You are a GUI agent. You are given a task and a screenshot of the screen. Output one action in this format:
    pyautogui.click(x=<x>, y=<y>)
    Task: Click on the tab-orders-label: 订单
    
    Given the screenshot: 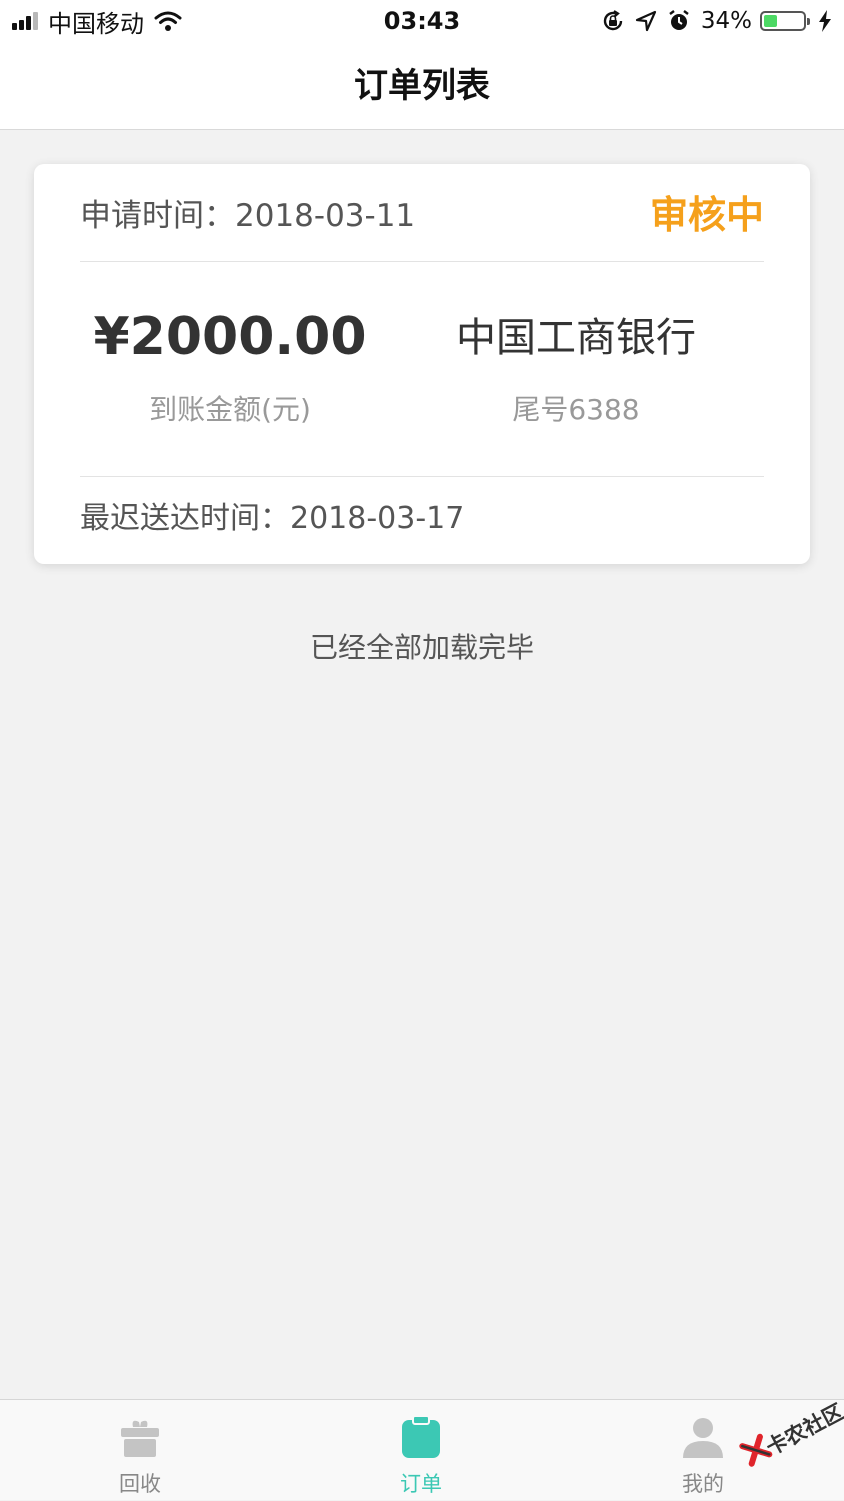 What is the action you would take?
    pyautogui.click(x=421, y=1484)
    